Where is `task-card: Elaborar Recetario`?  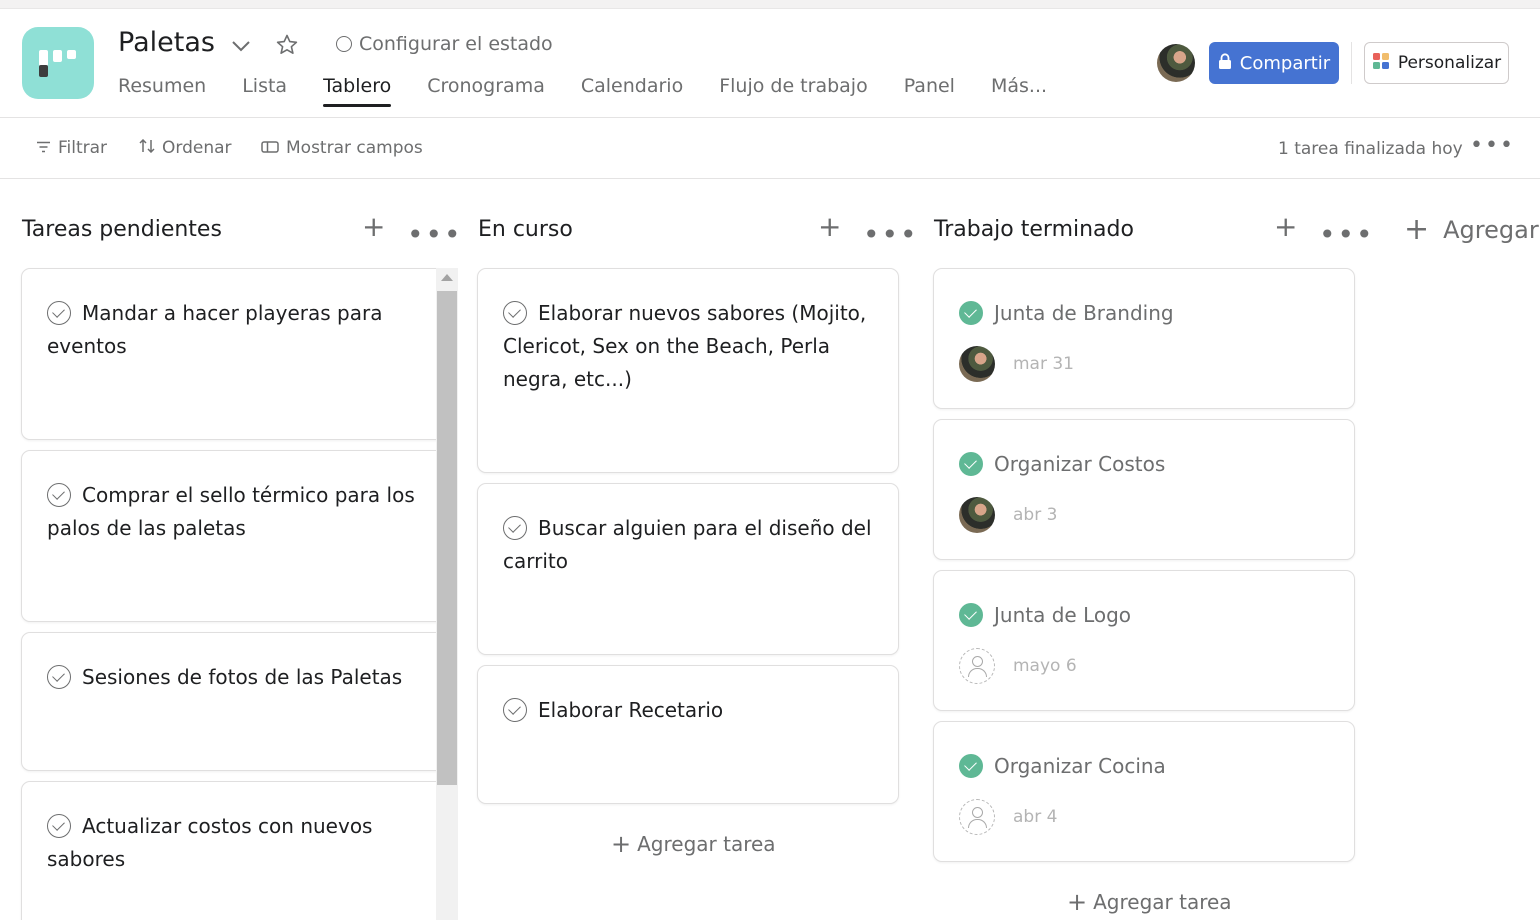
task-card: Elaborar Recetario is located at coordinates (688, 734).